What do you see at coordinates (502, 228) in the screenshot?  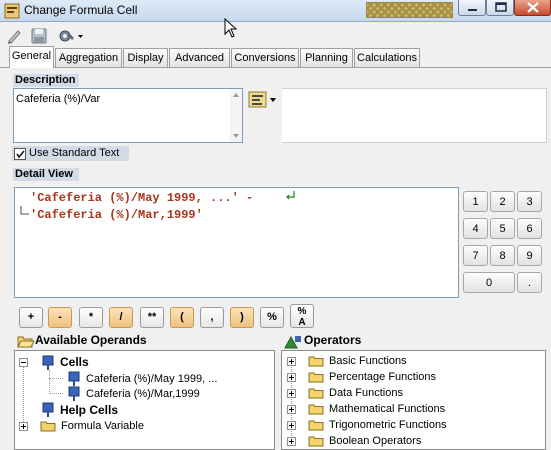 I see `key-5: 5` at bounding box center [502, 228].